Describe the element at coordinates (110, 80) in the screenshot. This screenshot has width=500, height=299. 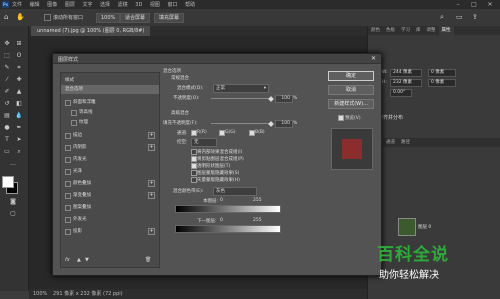
I see `list-item: 样式` at that location.